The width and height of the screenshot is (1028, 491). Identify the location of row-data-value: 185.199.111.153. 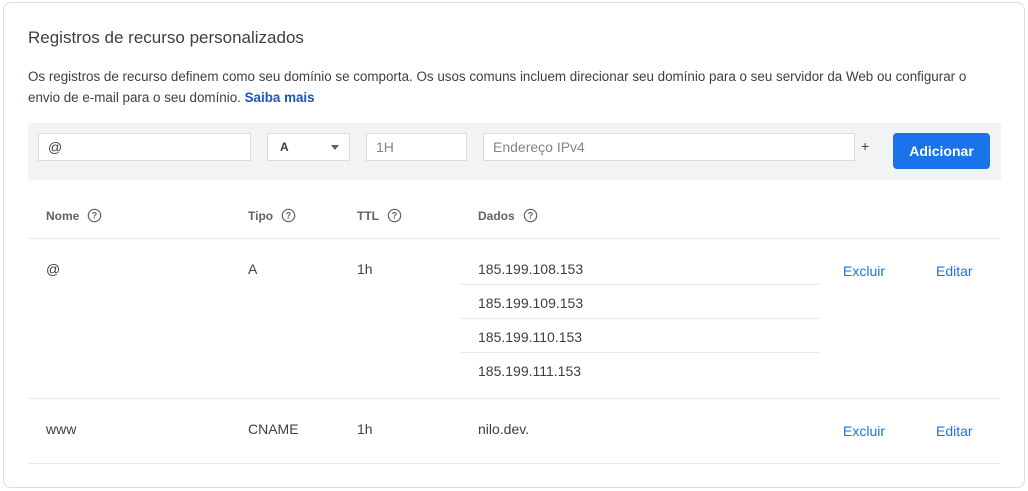
(530, 371).